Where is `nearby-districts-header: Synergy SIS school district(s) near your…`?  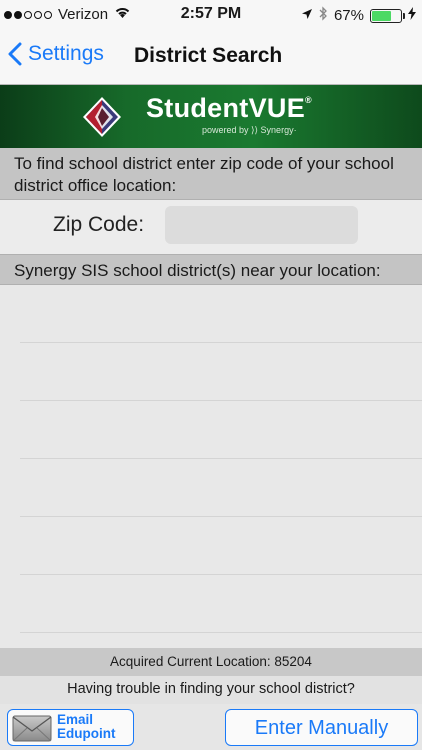
nearby-districts-header: Synergy SIS school district(s) near your… is located at coordinates (211, 269).